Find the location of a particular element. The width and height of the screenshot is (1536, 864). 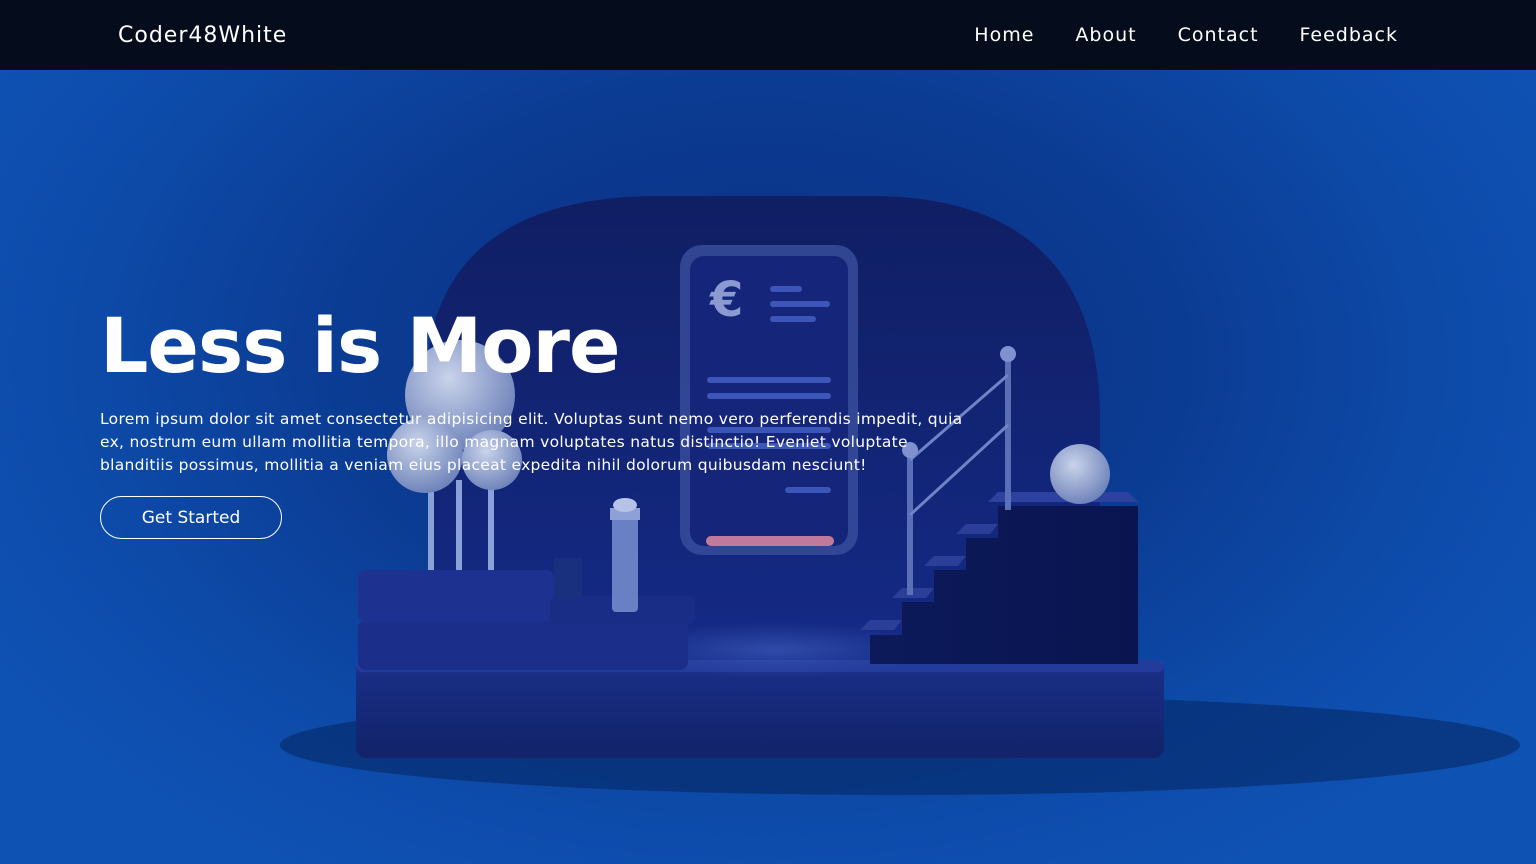

nav-menu: Home About Contact Feedback is located at coordinates (1186, 35).